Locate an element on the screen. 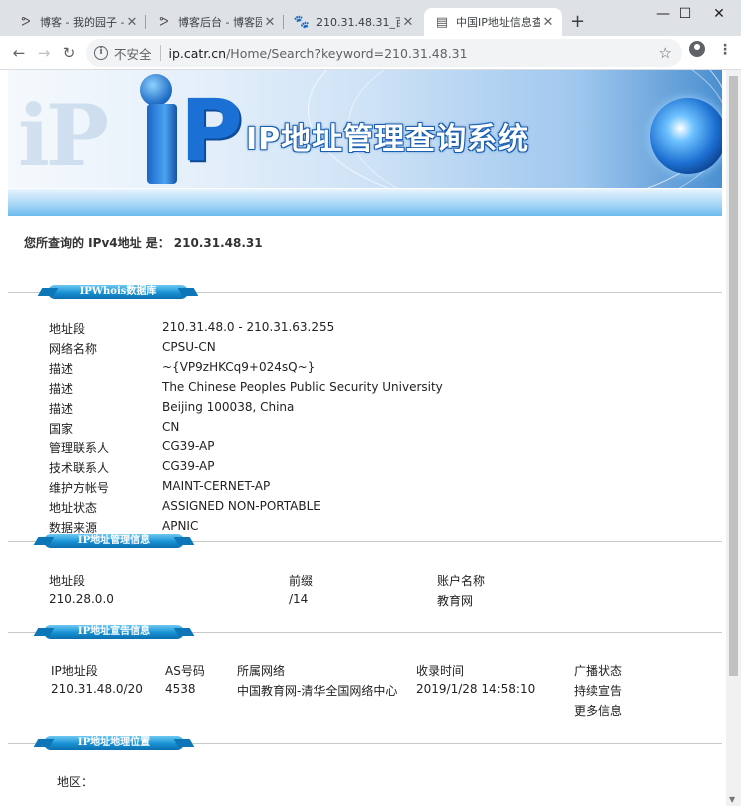 The width and height of the screenshot is (741, 806). banner-nav-bar is located at coordinates (365, 202).